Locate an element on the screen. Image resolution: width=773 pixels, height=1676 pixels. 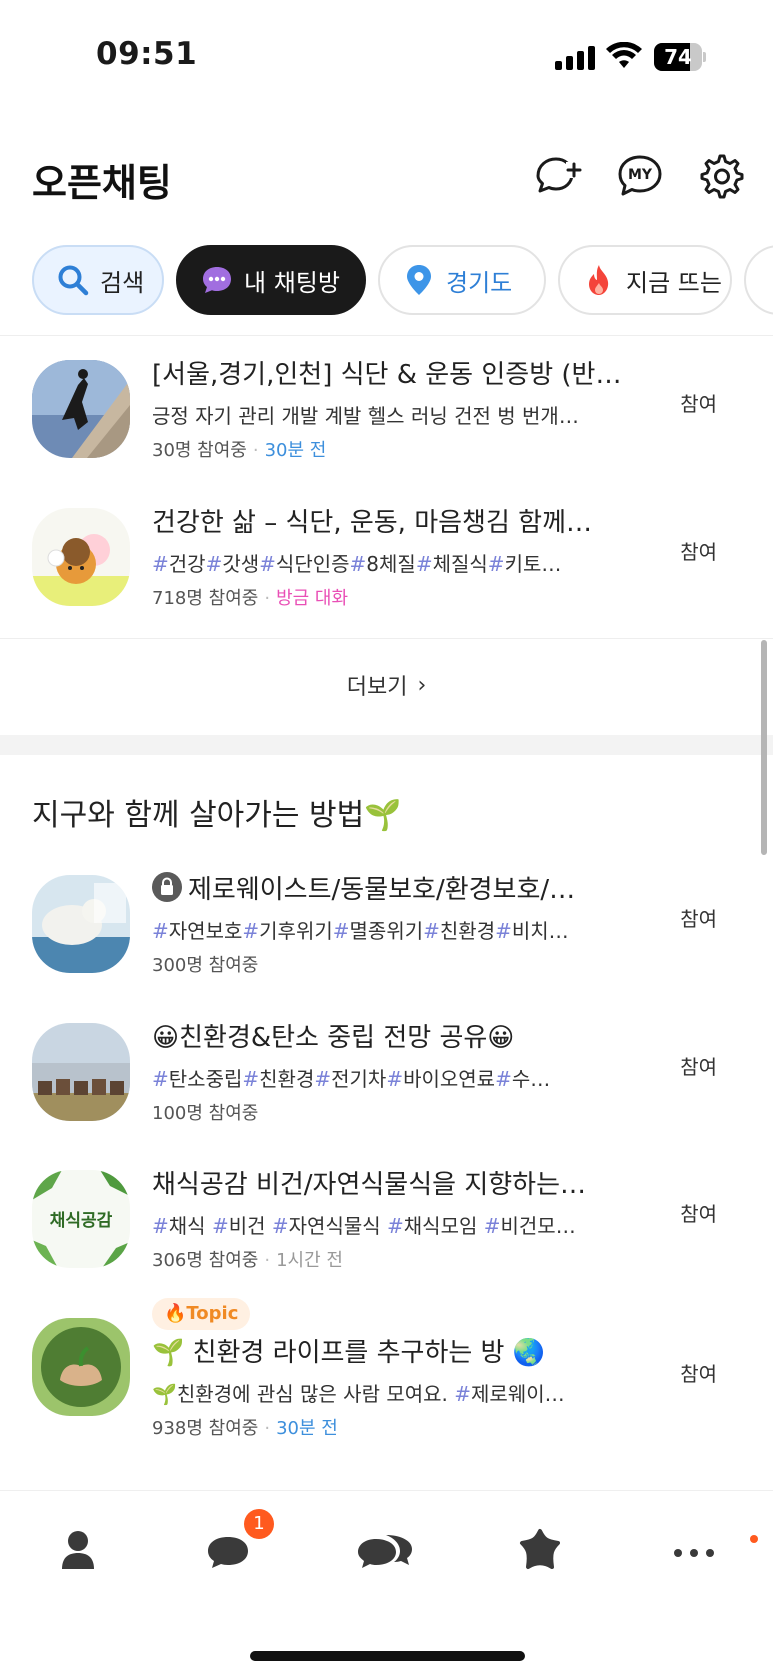
settings-icon is located at coordinates (720, 176).